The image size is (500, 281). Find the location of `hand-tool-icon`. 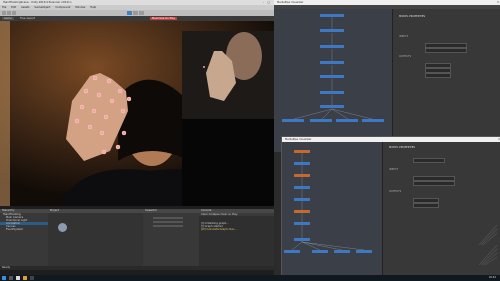

hand-tool-icon is located at coordinates (4, 13).